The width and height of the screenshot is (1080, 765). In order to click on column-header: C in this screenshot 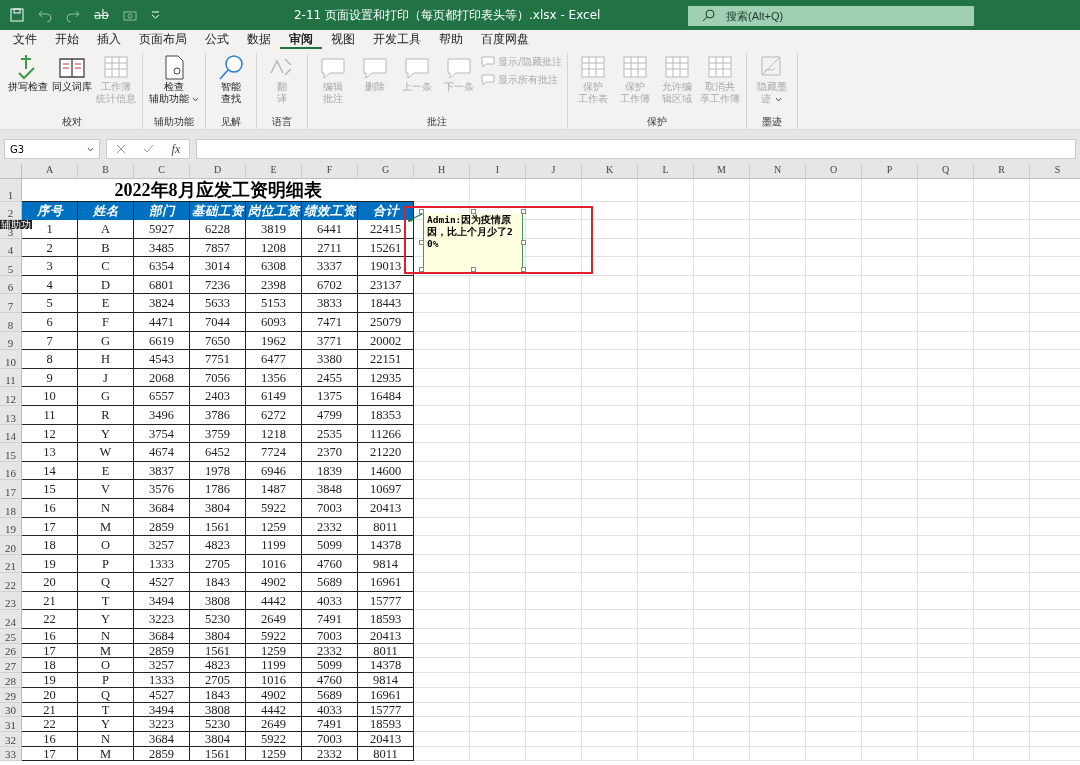, I will do `click(162, 171)`.